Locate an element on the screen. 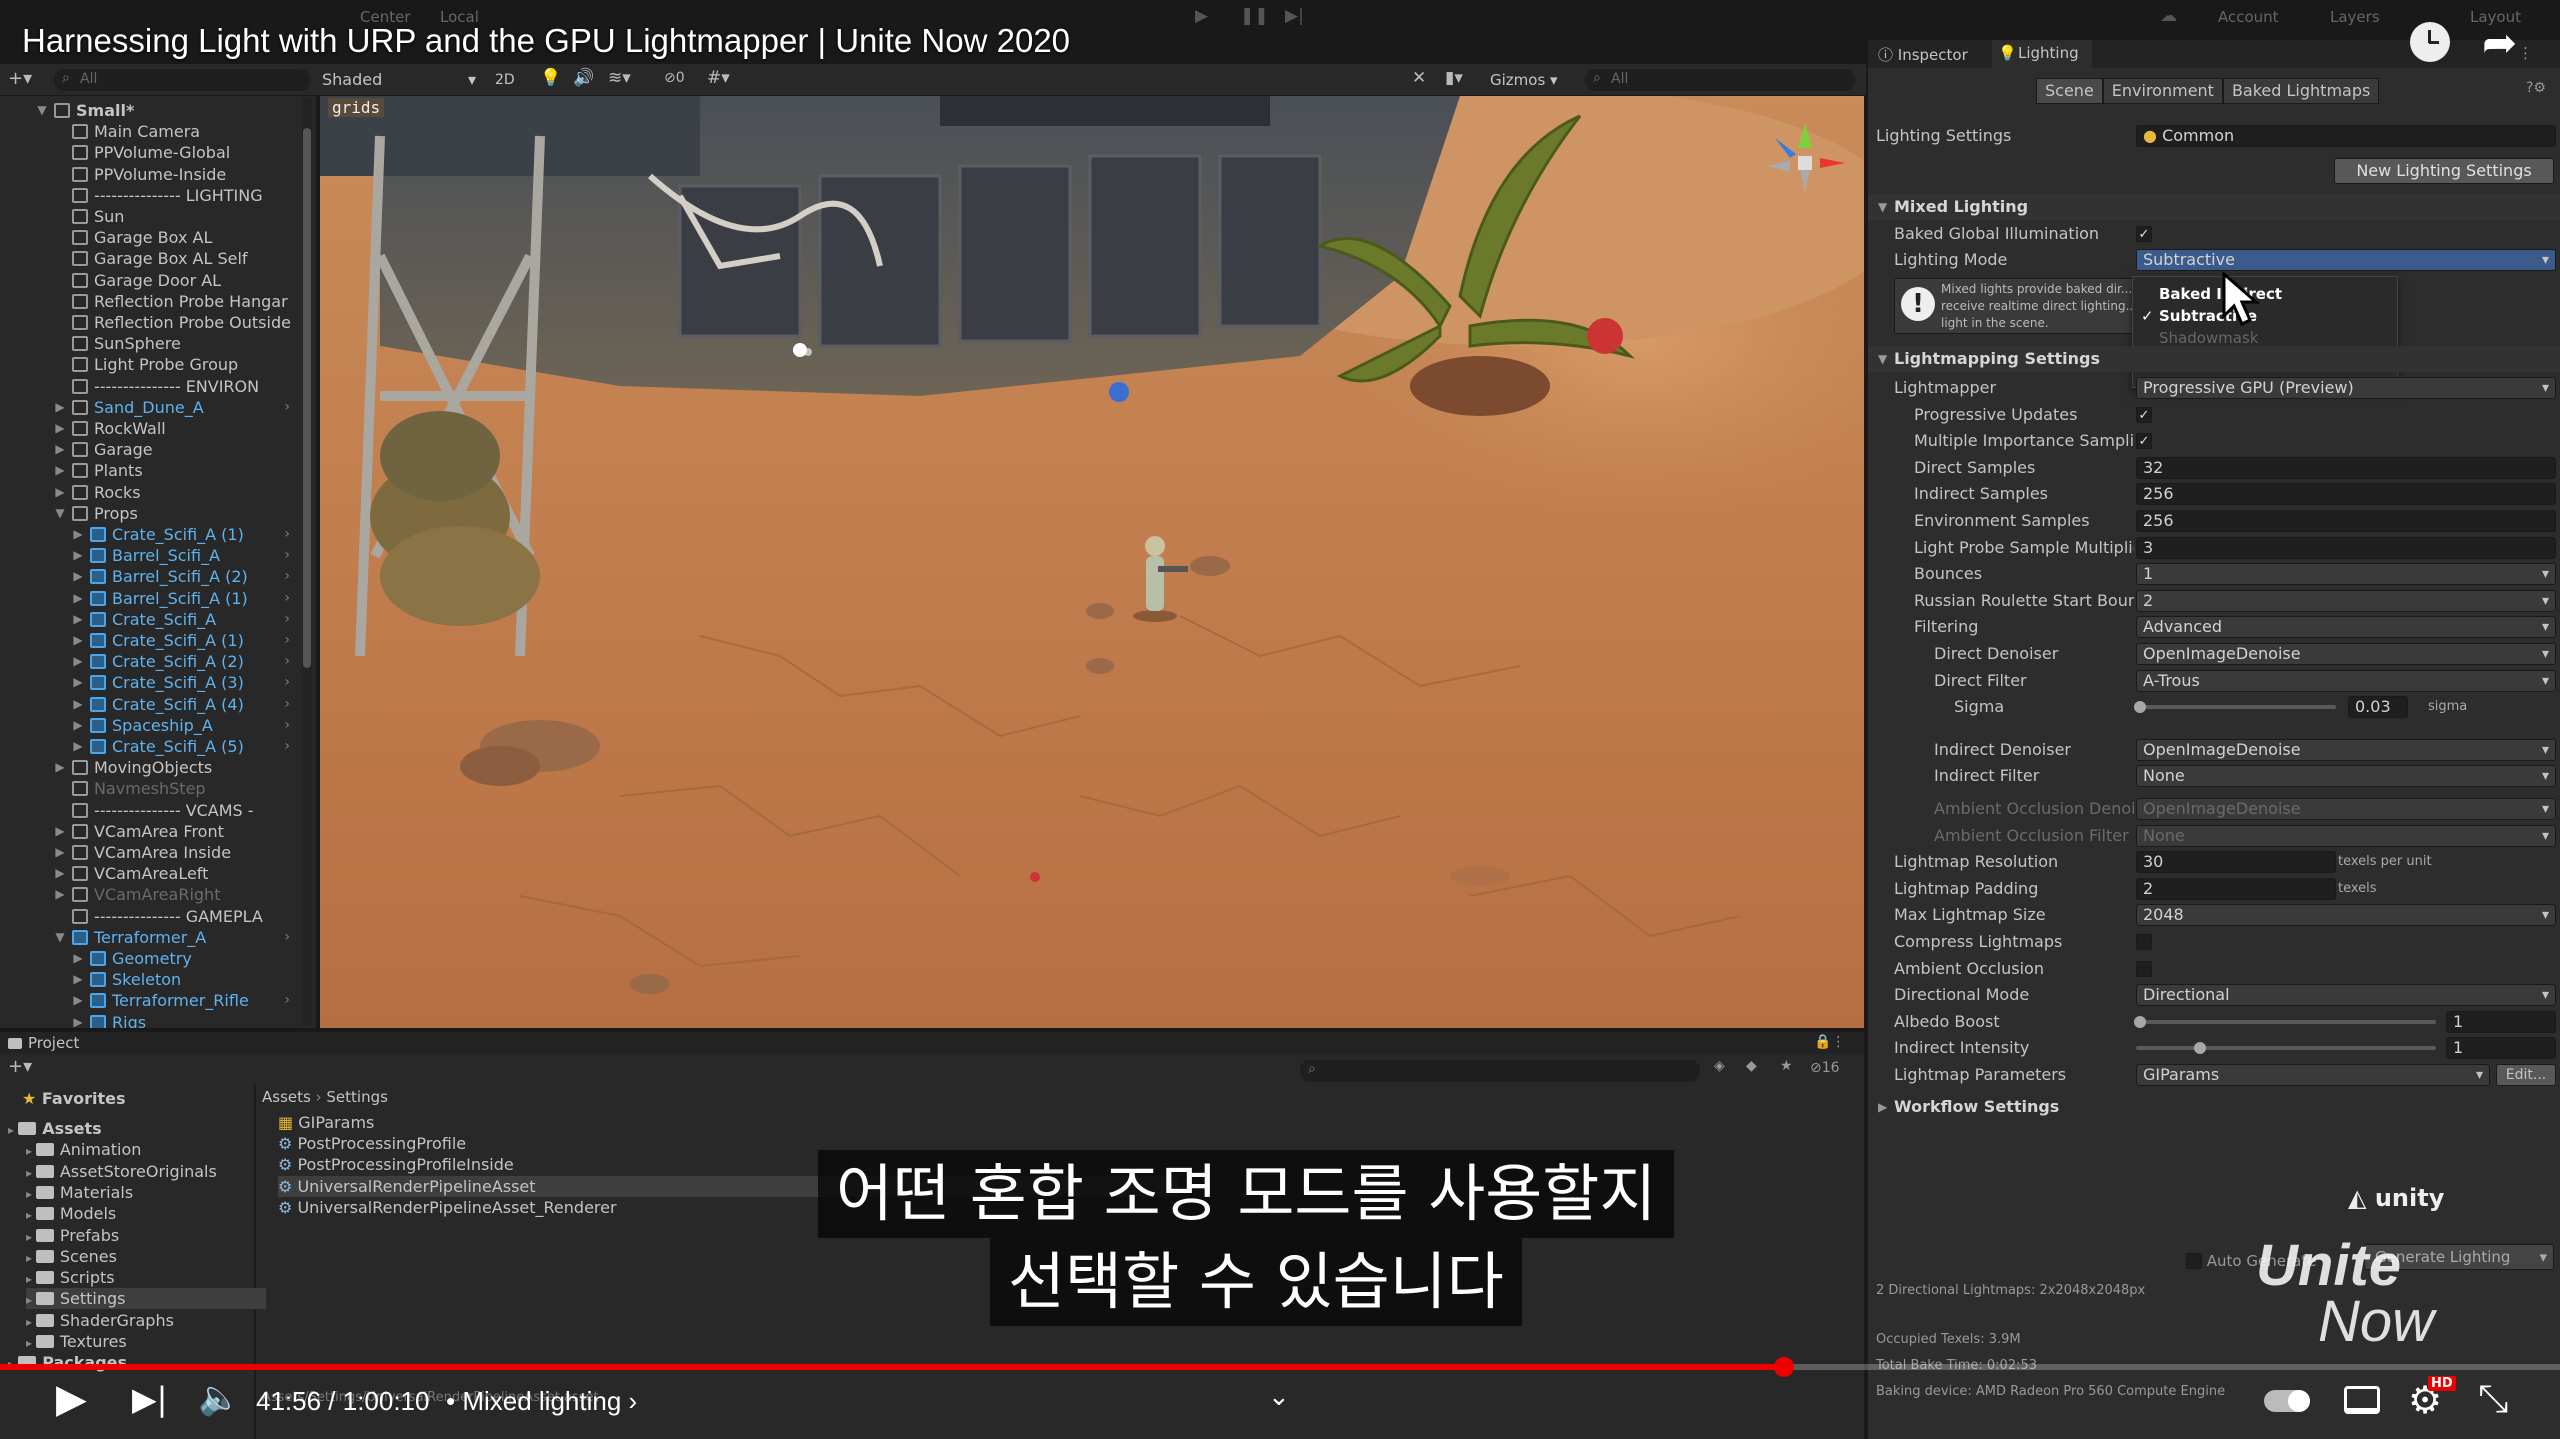 The height and width of the screenshot is (1439, 2560). row-input: 2 is located at coordinates (2236, 888).